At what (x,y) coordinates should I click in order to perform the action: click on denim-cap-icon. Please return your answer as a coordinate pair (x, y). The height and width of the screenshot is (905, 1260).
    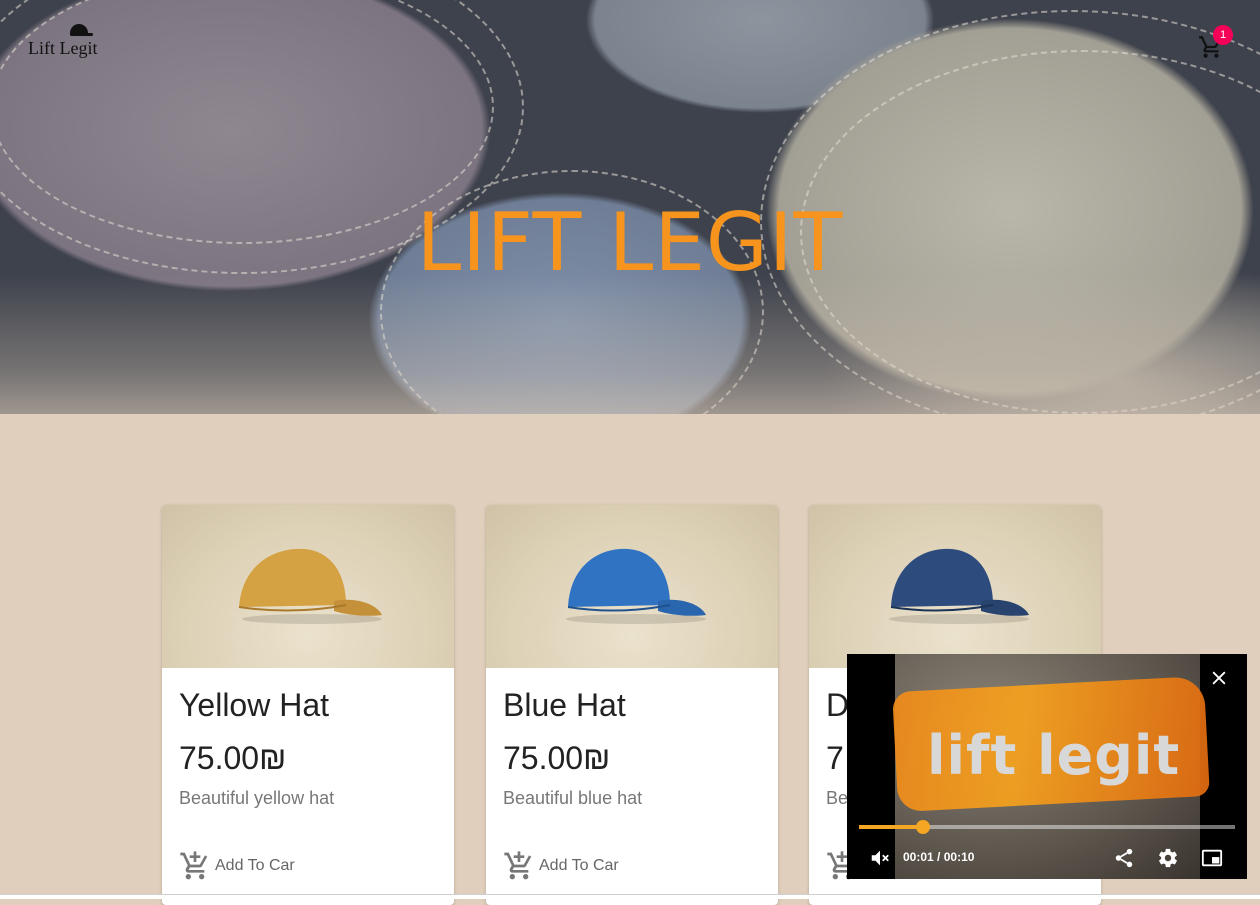
    Looking at the image, I should click on (959, 586).